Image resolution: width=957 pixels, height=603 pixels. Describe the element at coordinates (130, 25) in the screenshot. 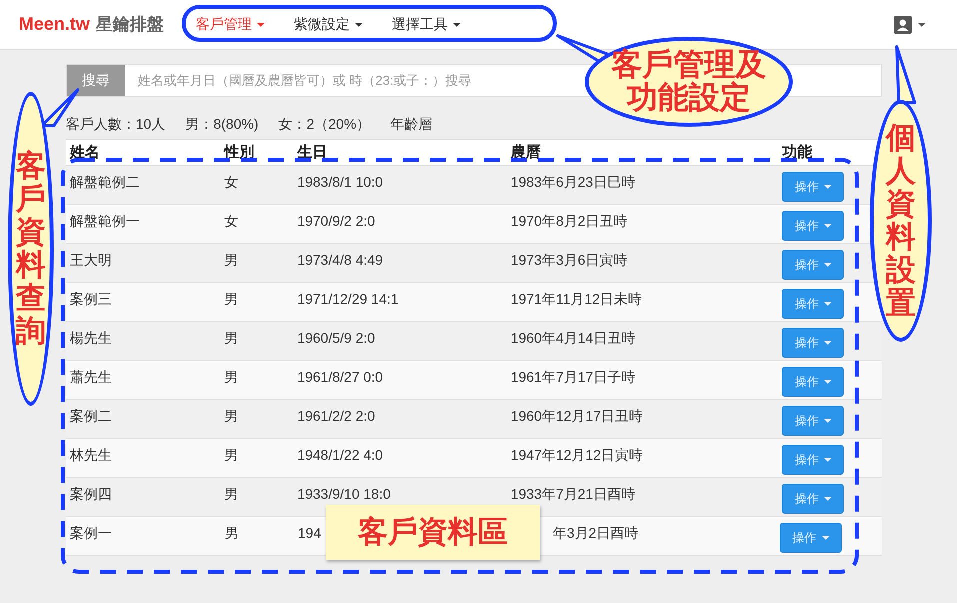

I see `app-title: 星鑰排盤` at that location.